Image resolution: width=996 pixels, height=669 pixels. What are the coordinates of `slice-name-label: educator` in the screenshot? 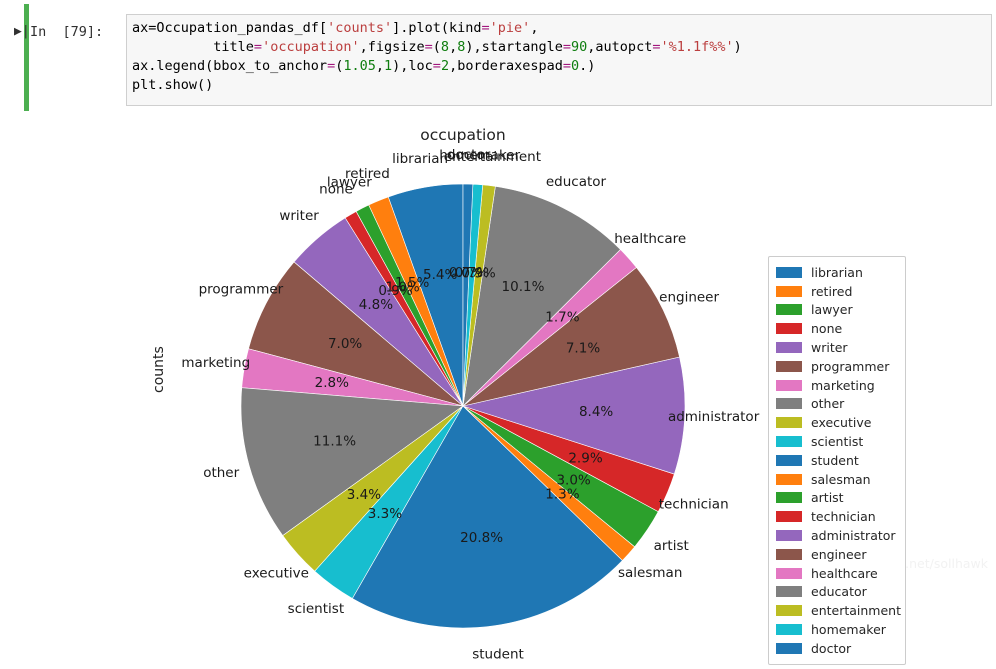 It's located at (576, 182).